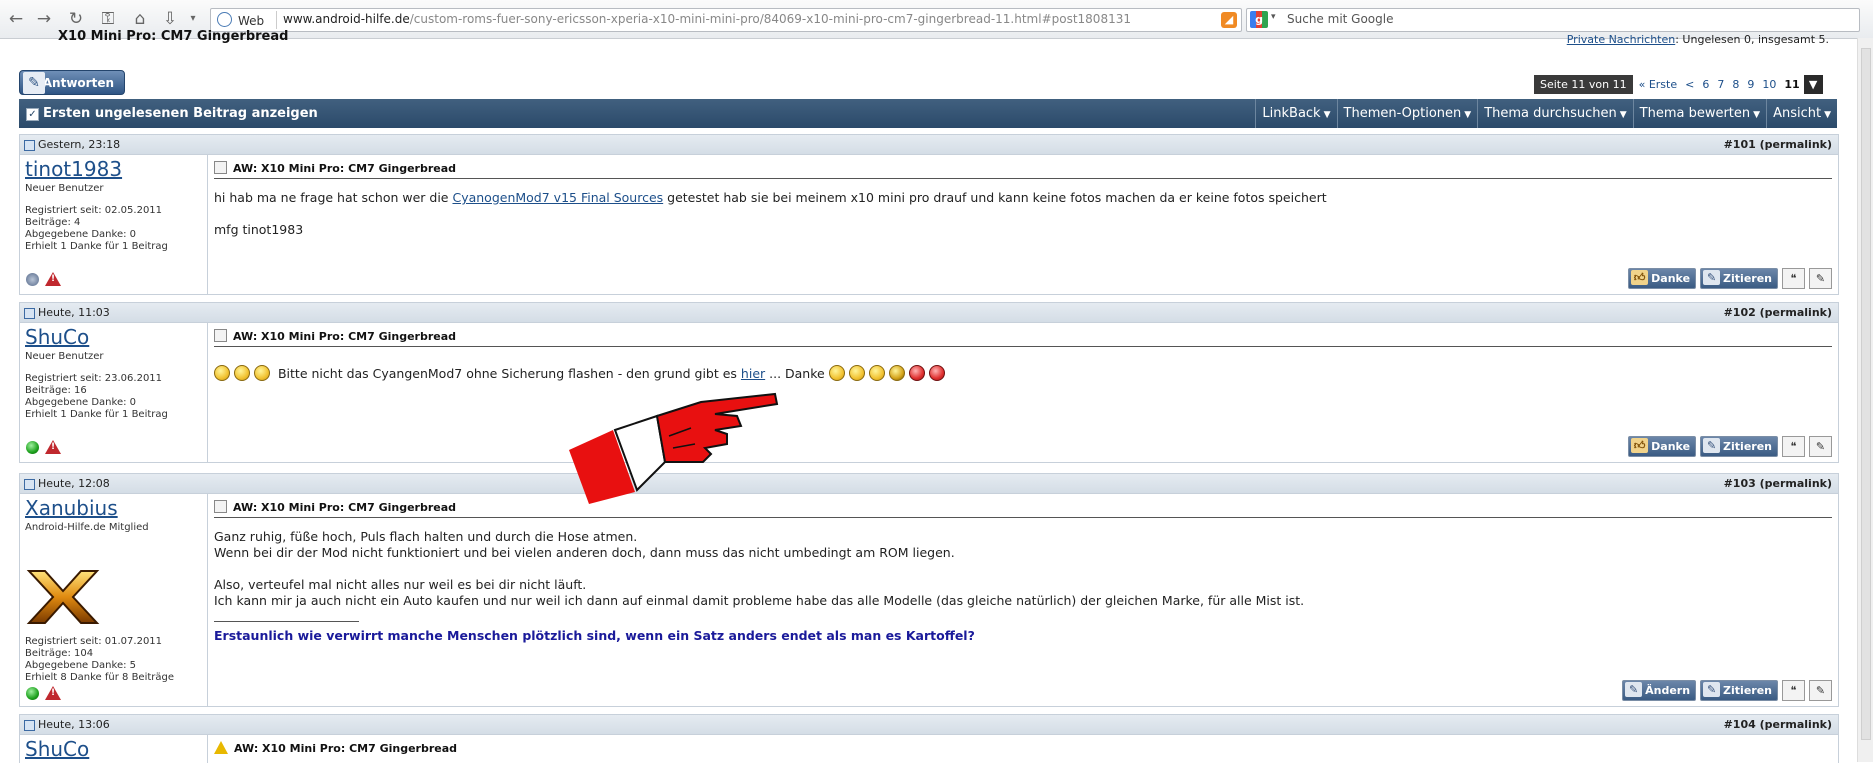  I want to click on web-label-text: Web, so click(251, 21).